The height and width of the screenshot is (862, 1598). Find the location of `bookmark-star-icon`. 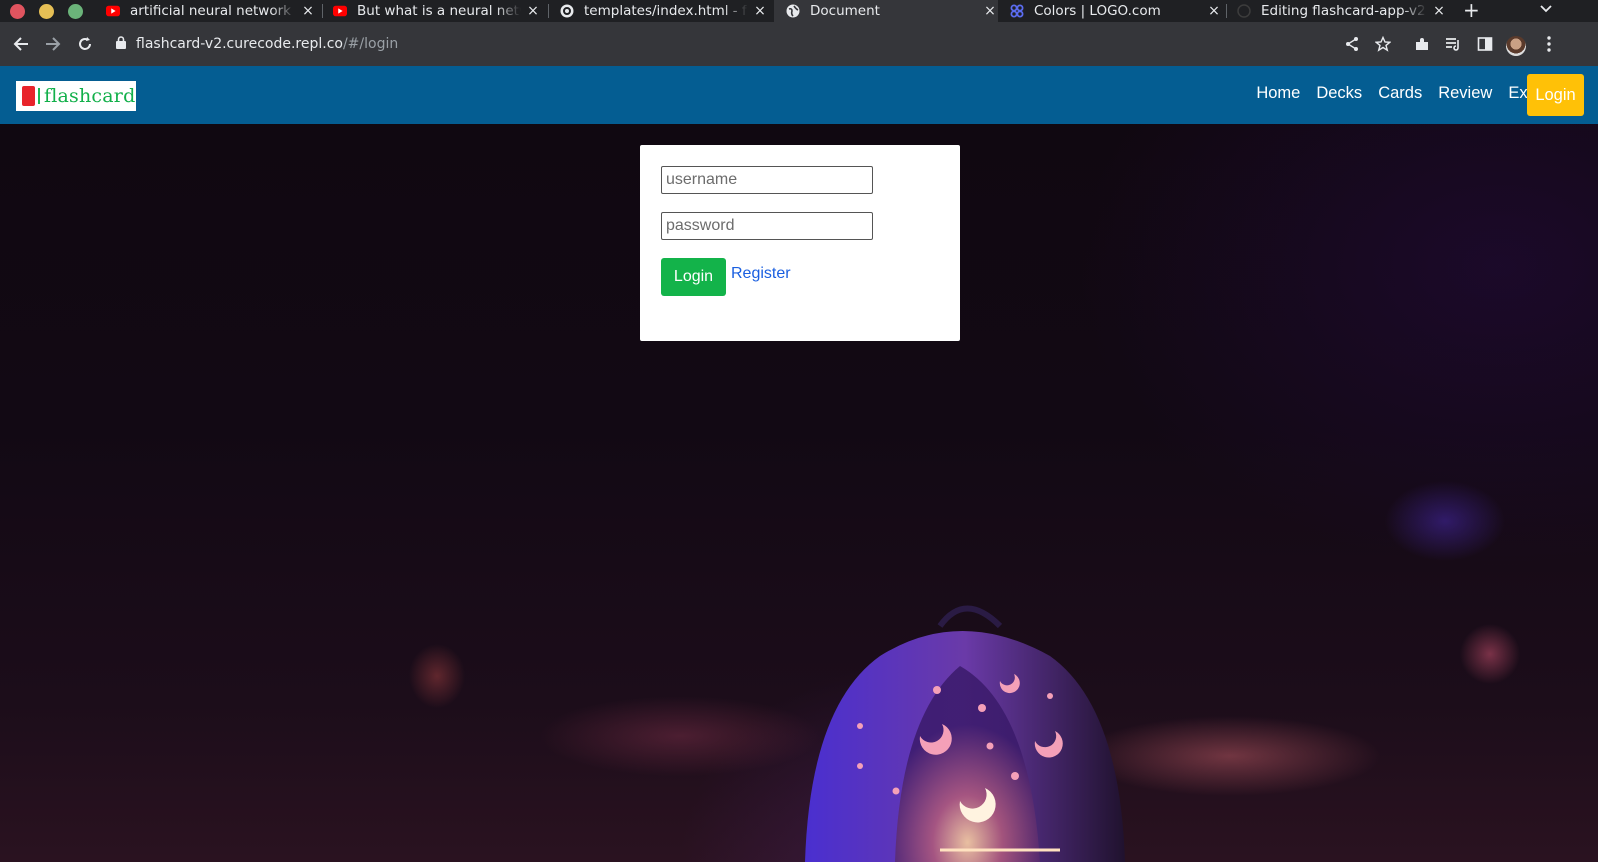

bookmark-star-icon is located at coordinates (1383, 44).